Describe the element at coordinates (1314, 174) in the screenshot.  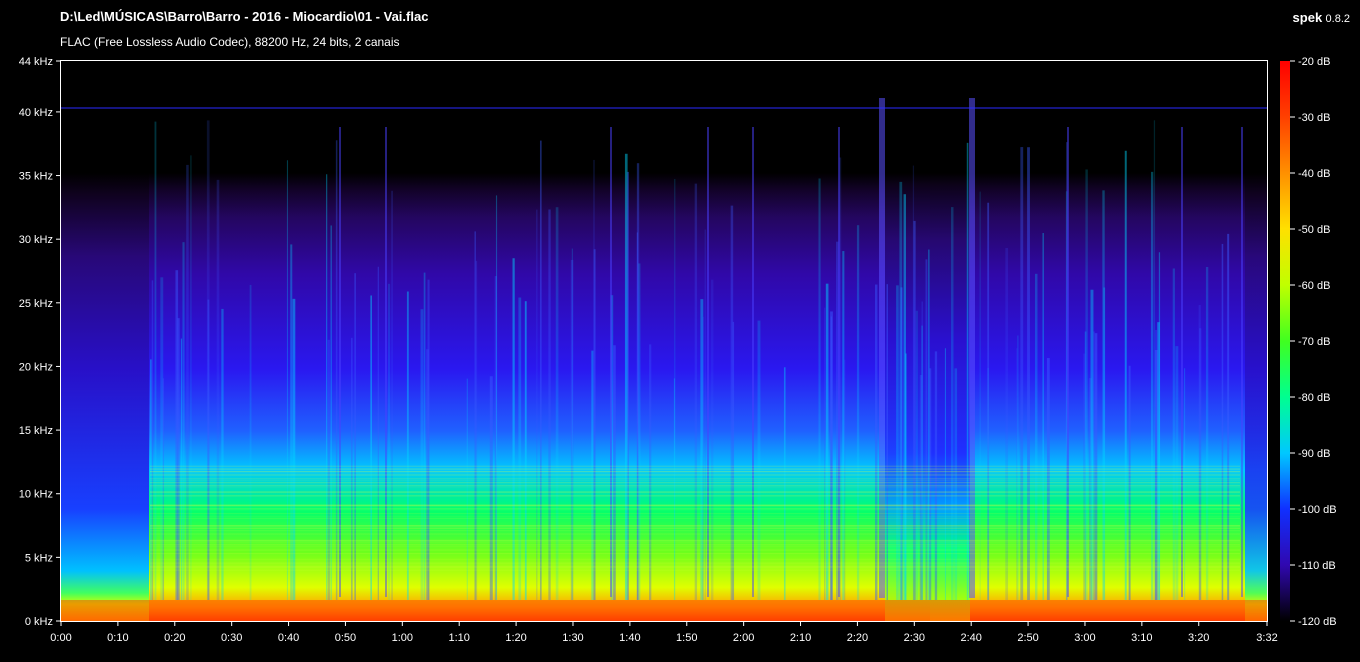
I see `db-tick-label: -40 dB` at that location.